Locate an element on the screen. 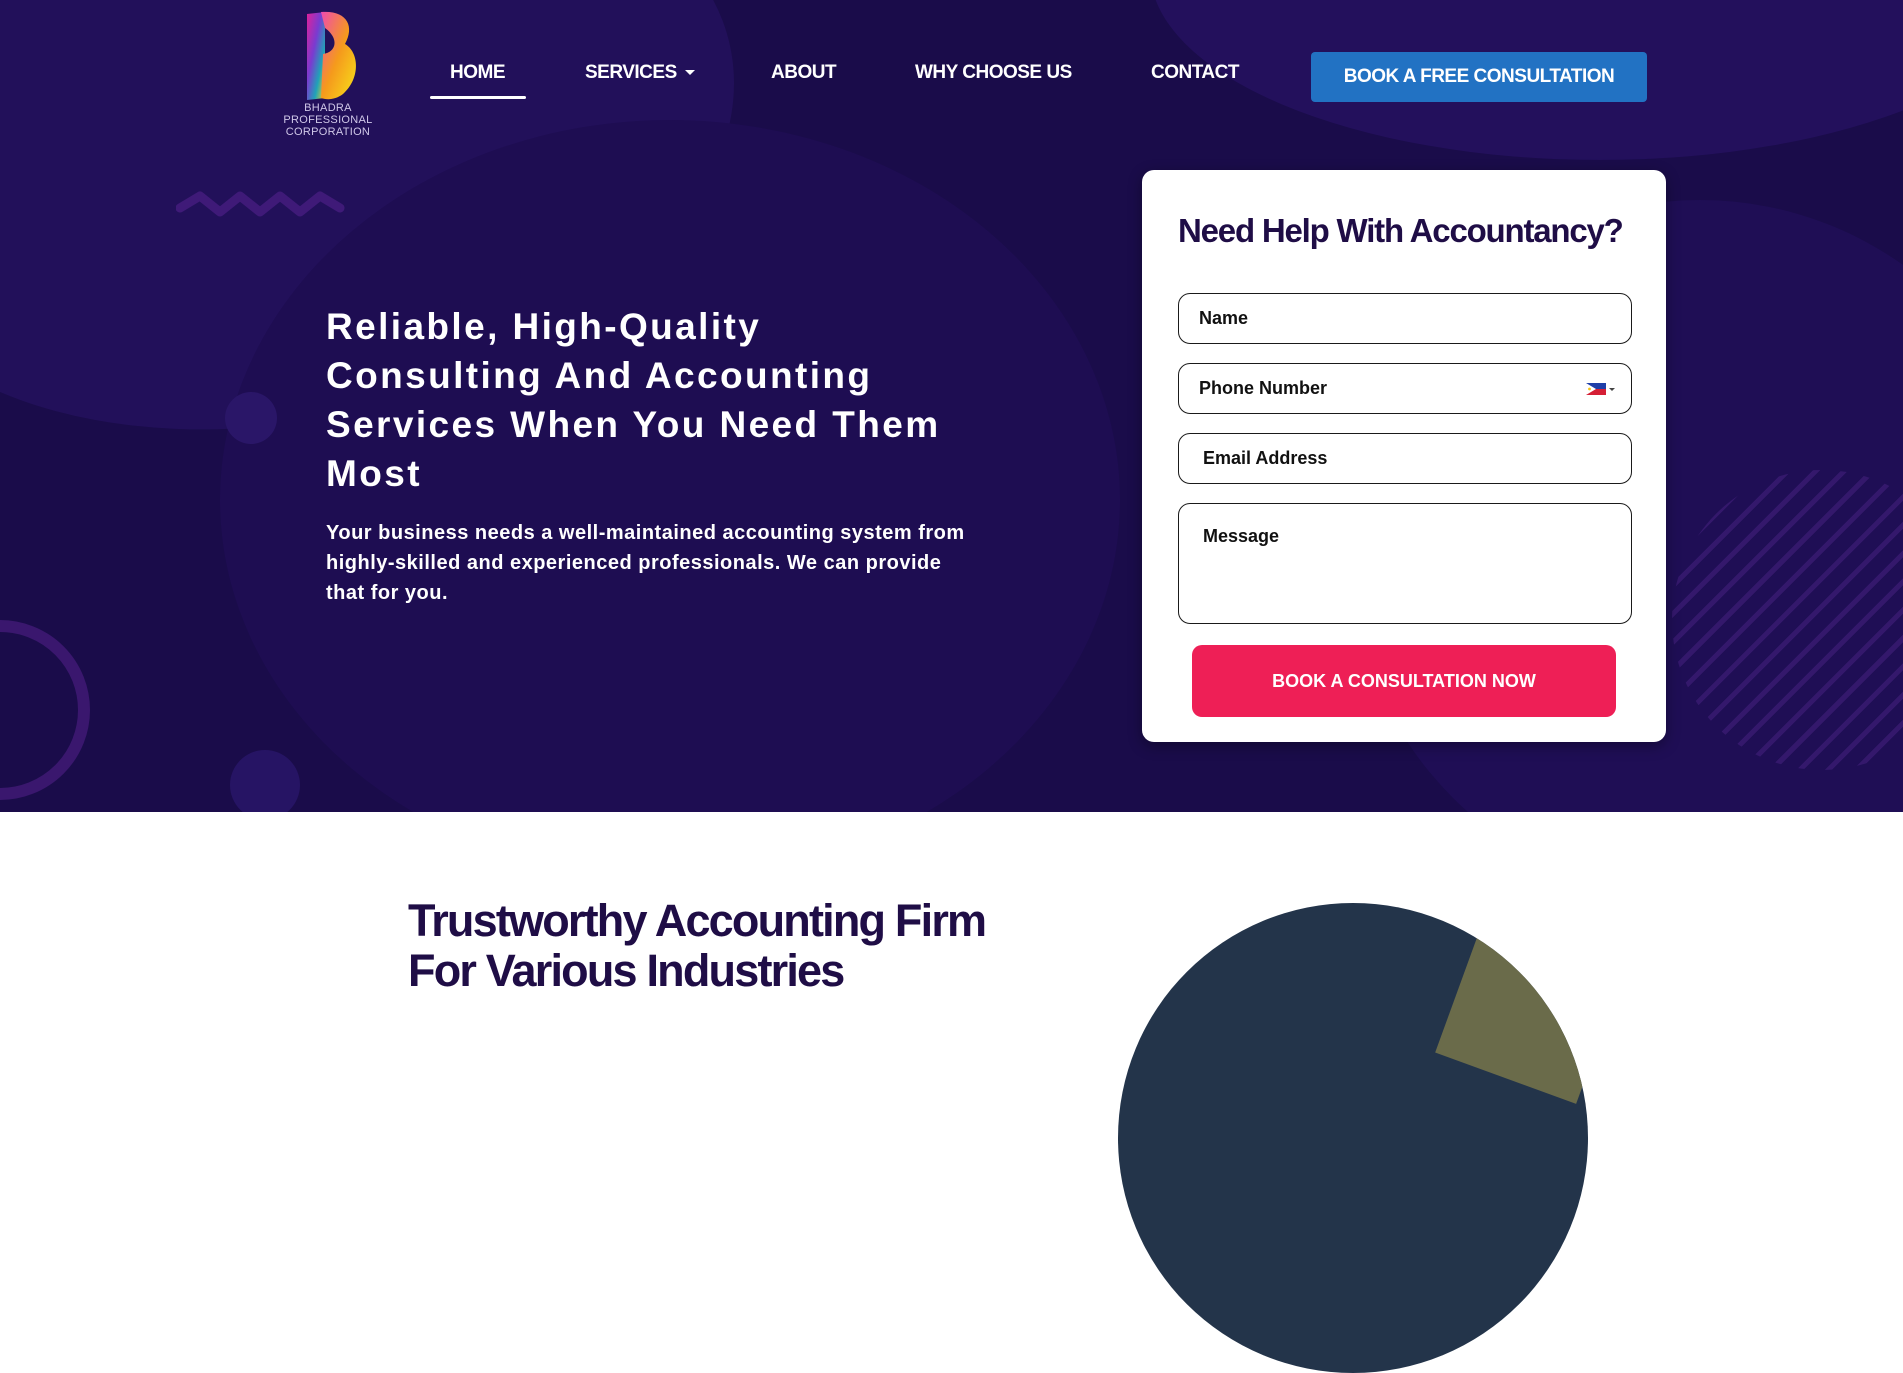  ph-flag-icon is located at coordinates (1596, 389).